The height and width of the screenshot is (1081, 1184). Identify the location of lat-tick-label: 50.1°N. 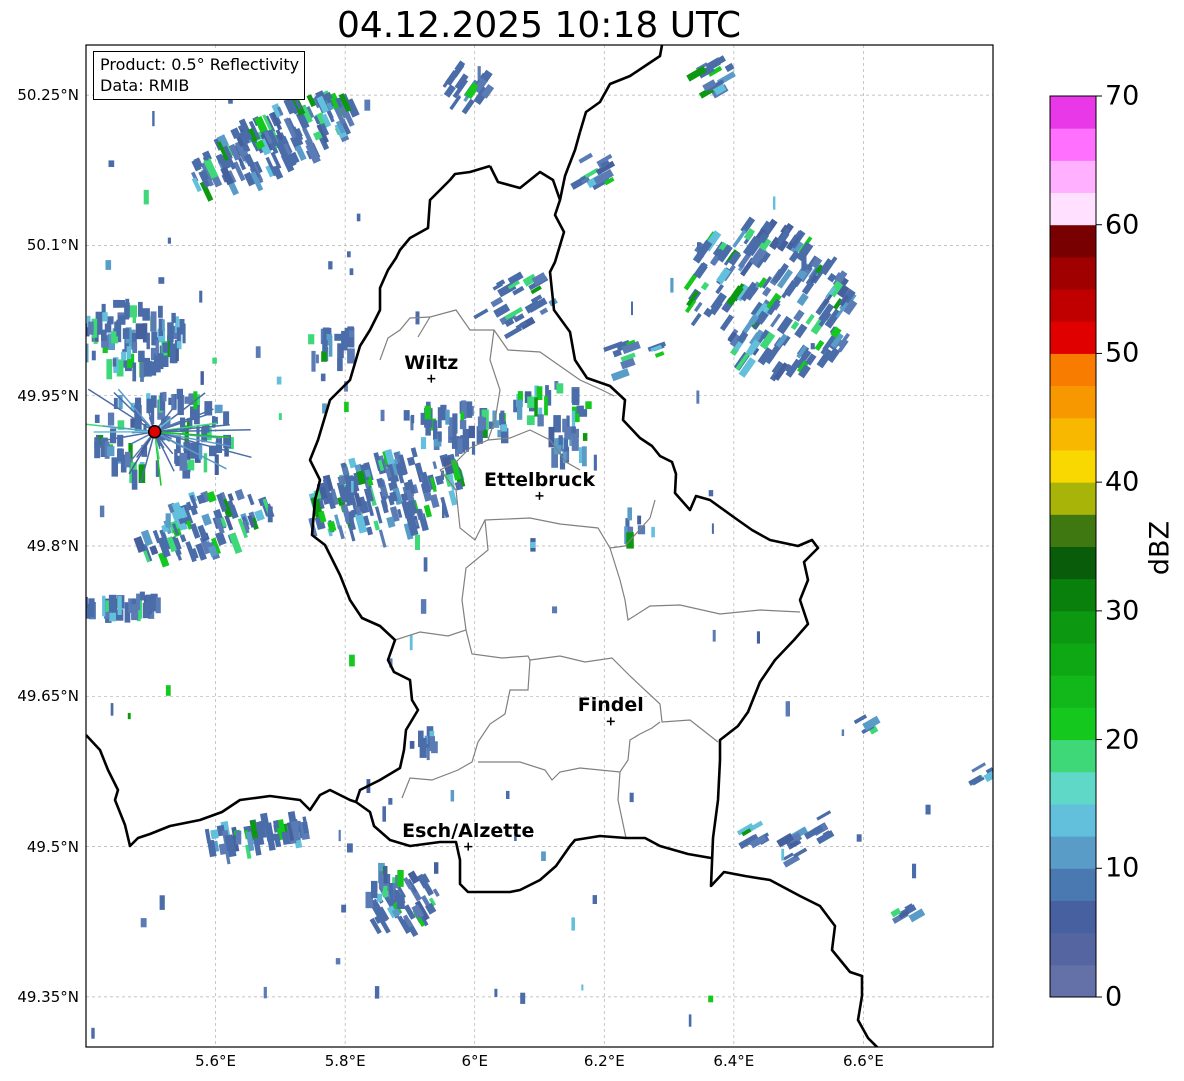
(52, 245).